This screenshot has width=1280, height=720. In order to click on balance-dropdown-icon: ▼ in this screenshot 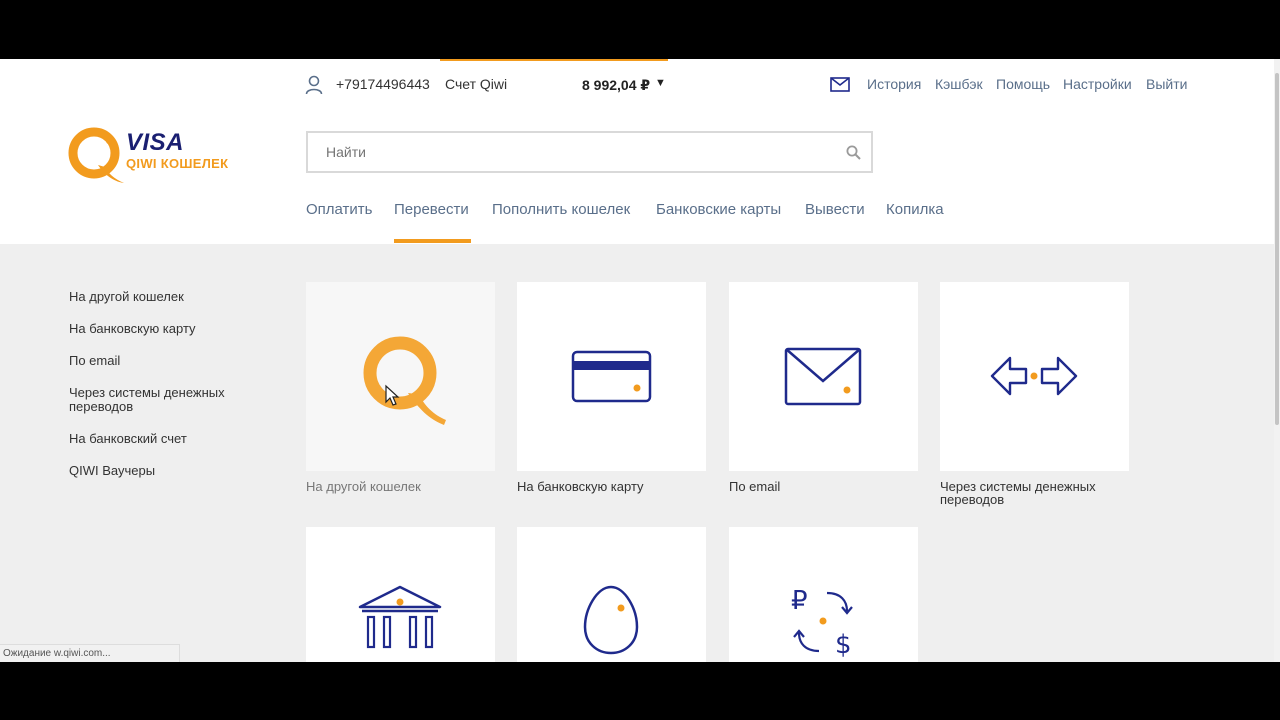, I will do `click(660, 83)`.